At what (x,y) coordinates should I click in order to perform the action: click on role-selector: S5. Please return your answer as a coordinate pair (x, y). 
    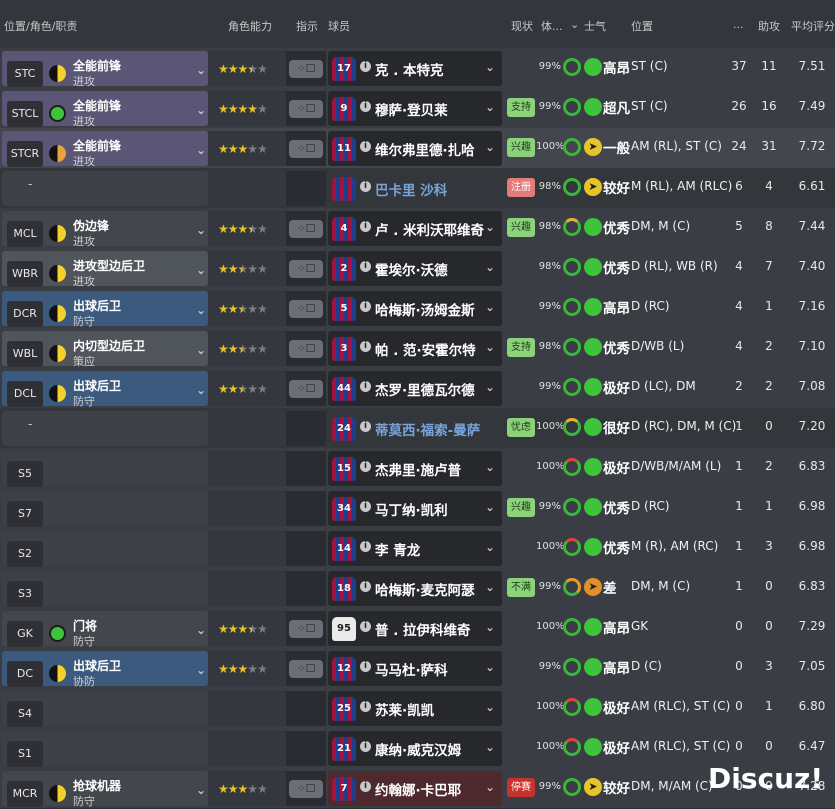
    Looking at the image, I should click on (105, 469).